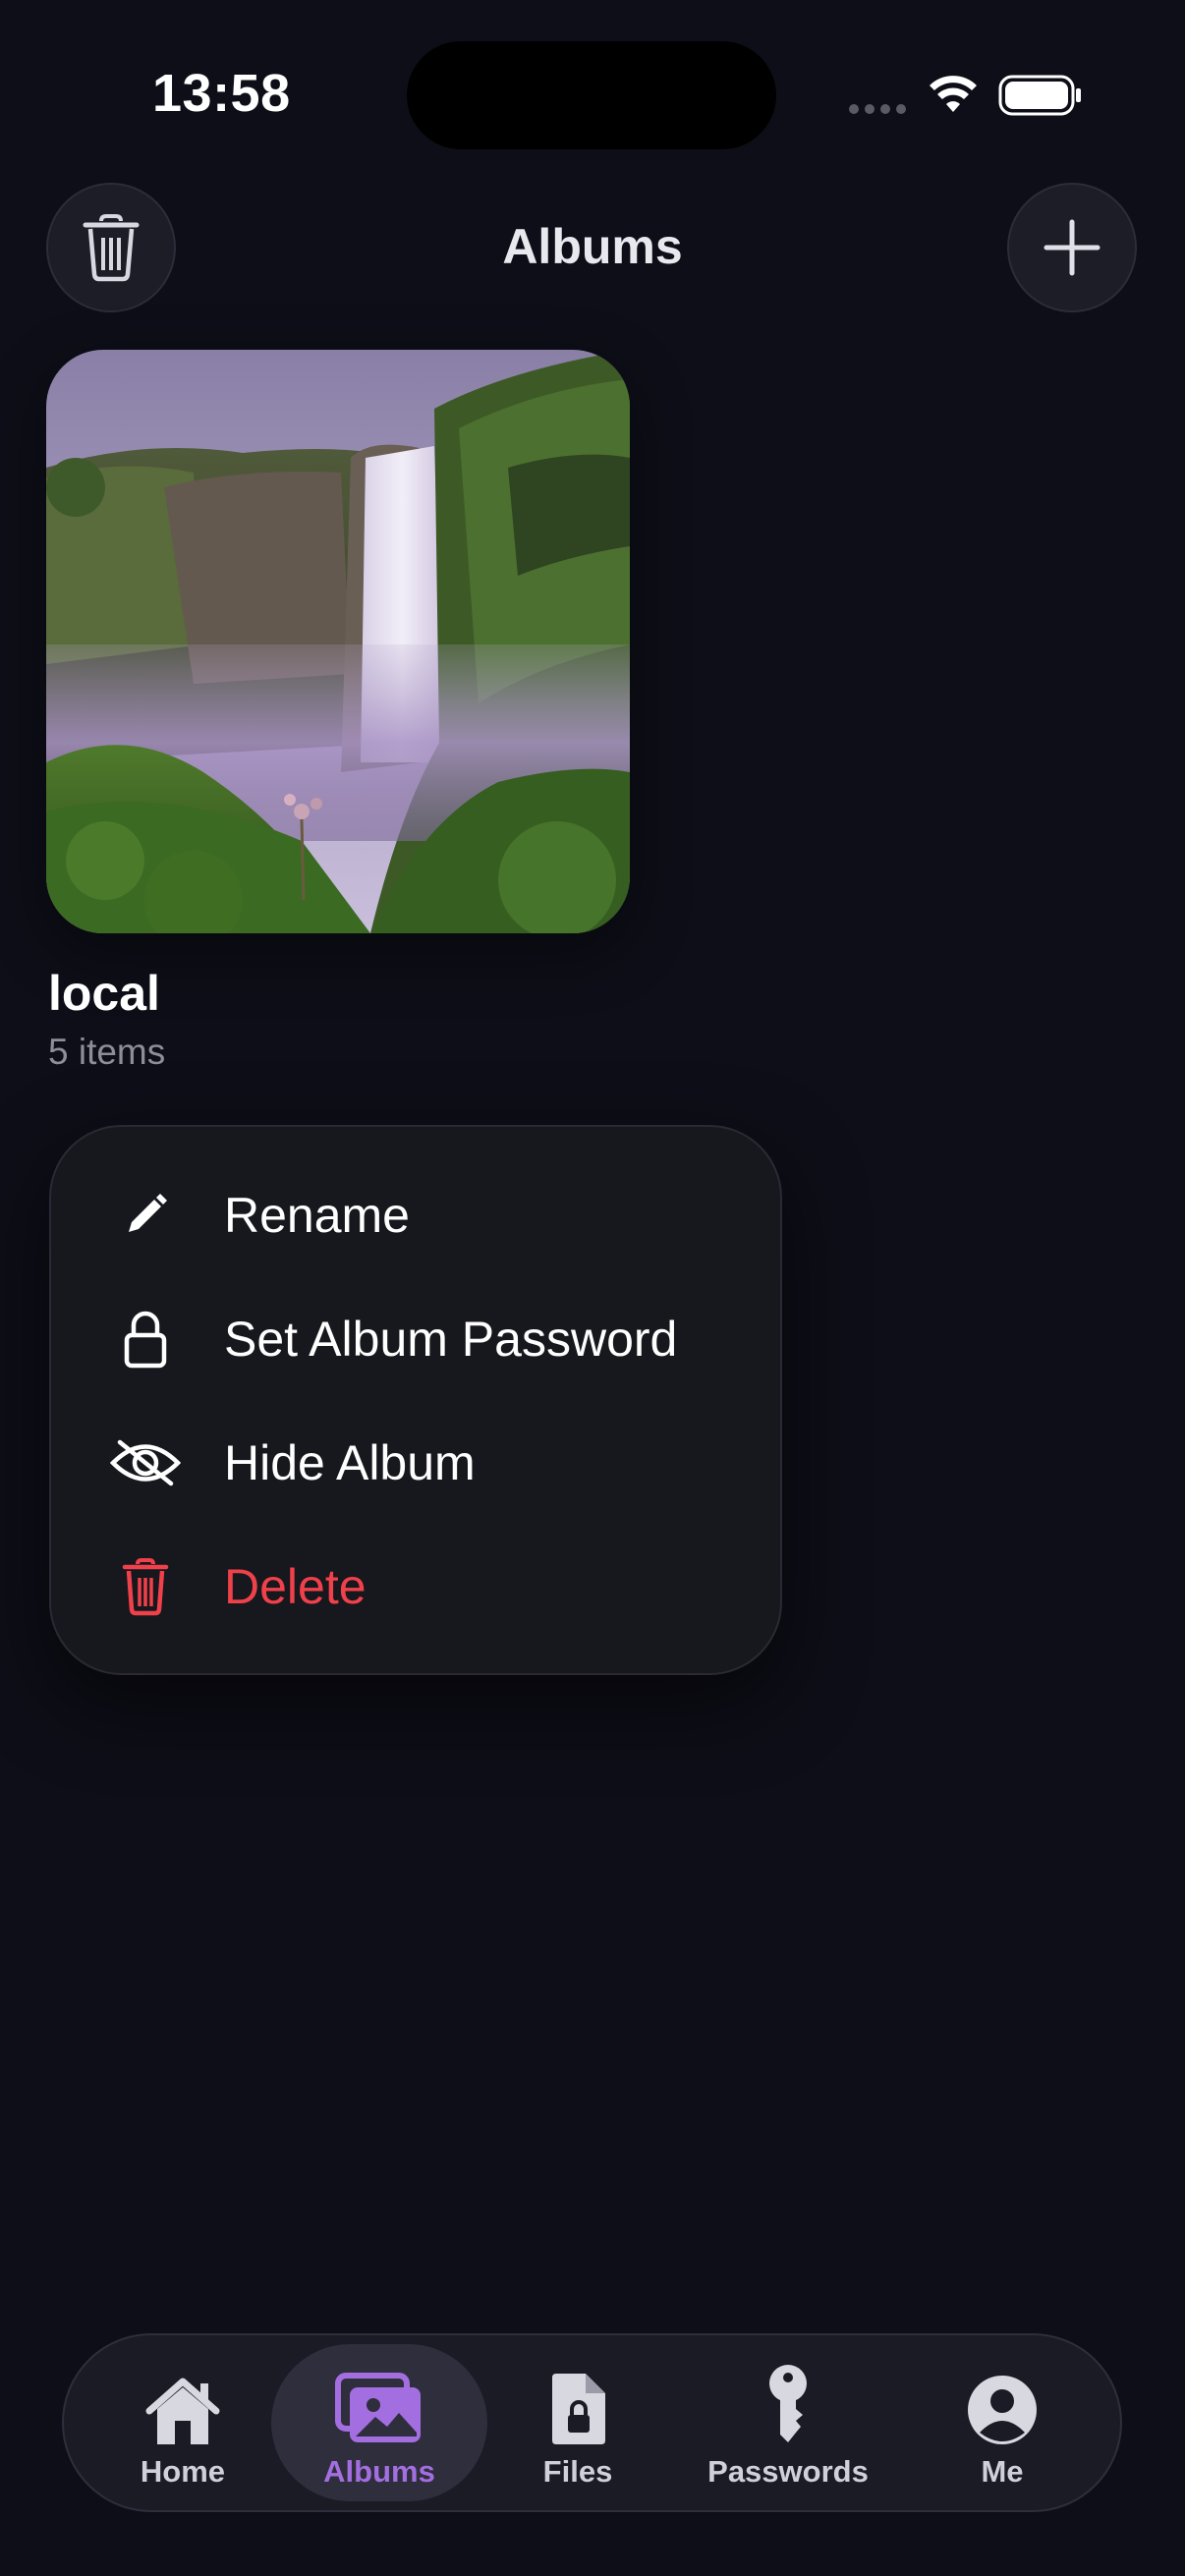 This screenshot has height=2576, width=1185. I want to click on lock-icon, so click(146, 1339).